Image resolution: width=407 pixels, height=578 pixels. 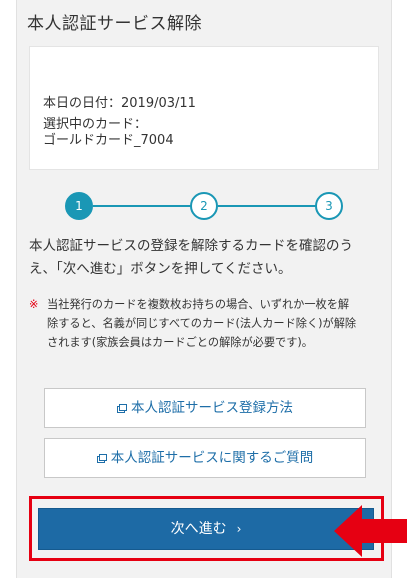 I want to click on faq-link: 本人認証サービスに関するご質問, so click(x=205, y=458).